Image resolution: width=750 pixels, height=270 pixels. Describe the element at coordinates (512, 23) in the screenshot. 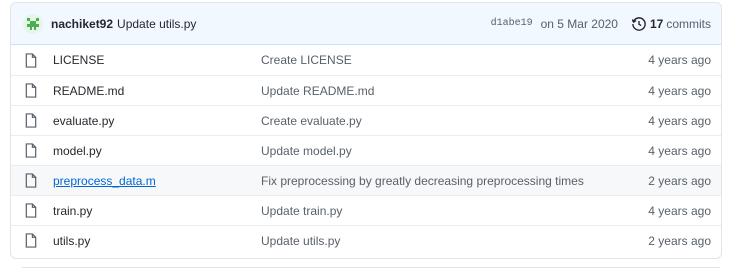

I see `commit-sha-link: d1abe19` at that location.